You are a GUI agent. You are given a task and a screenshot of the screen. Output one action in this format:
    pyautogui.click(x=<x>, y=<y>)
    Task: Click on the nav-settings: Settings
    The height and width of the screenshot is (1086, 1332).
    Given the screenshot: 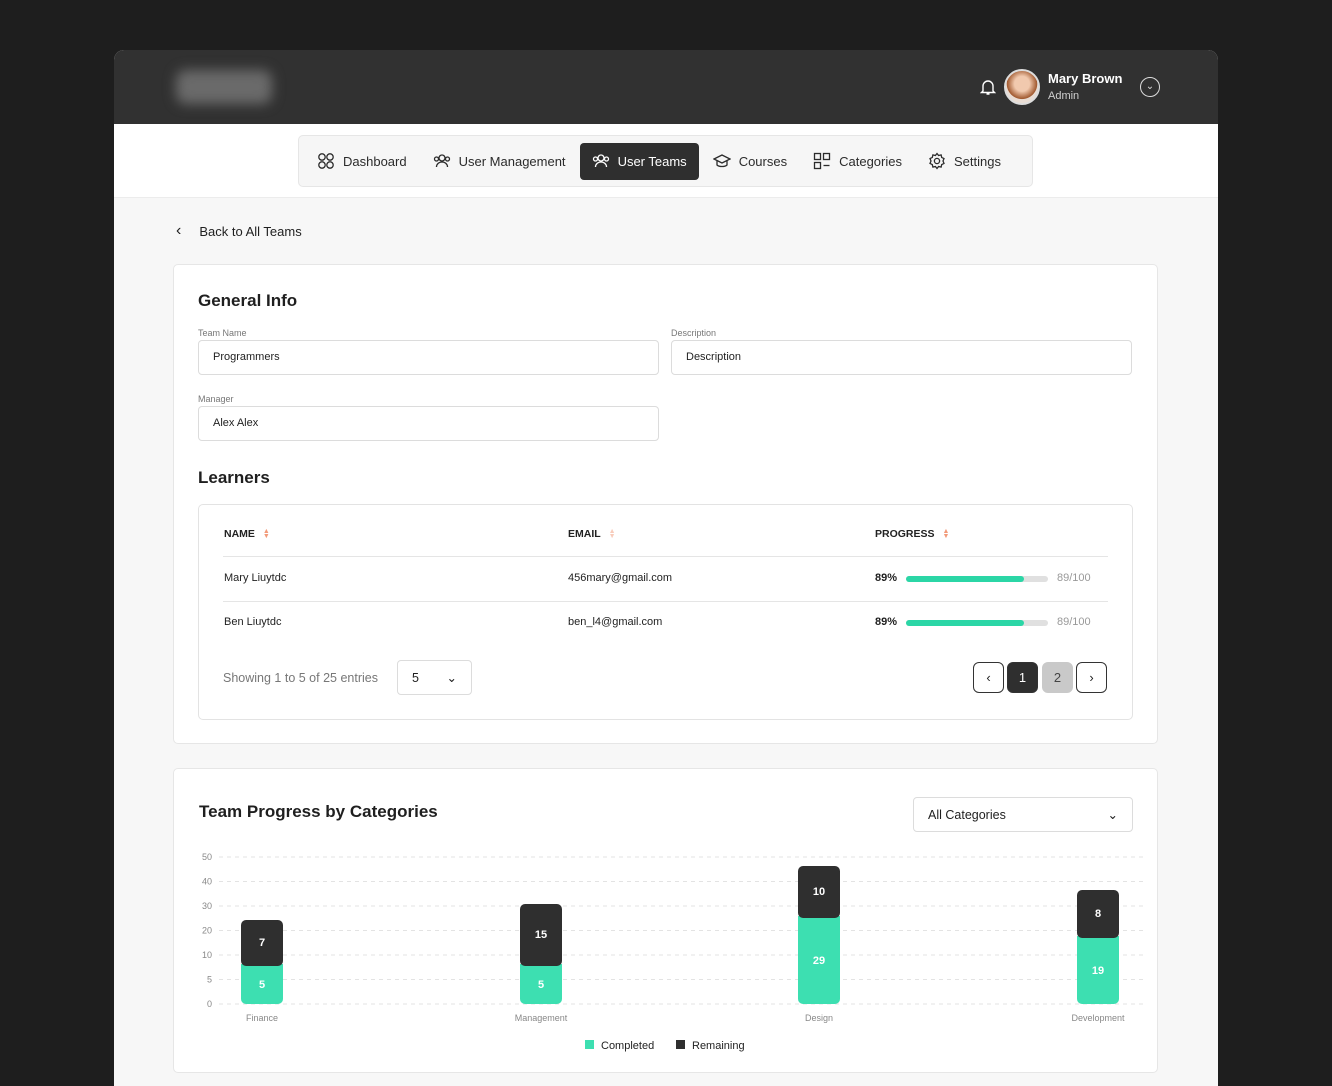 What is the action you would take?
    pyautogui.click(x=964, y=161)
    